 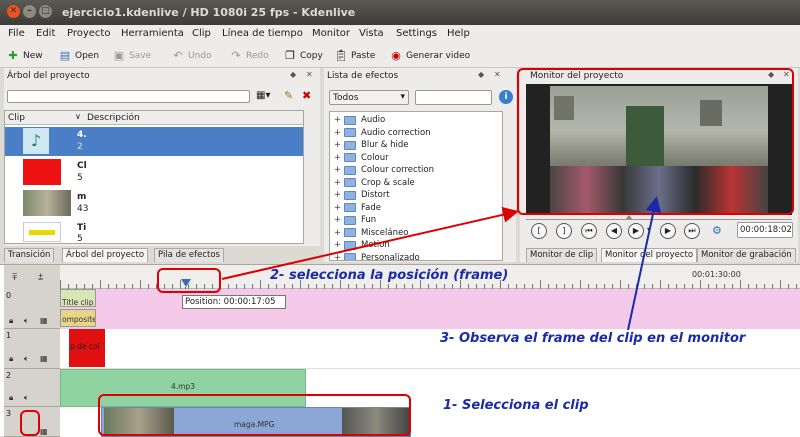 What do you see at coordinates (382, 133) in the screenshot?
I see `effect-category: + Audio correction` at bounding box center [382, 133].